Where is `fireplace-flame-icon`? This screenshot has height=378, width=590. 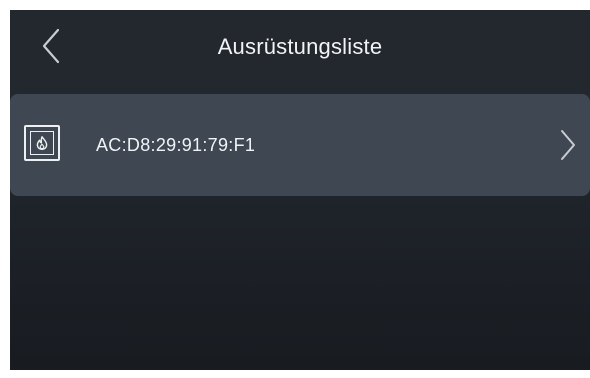 fireplace-flame-icon is located at coordinates (42, 143).